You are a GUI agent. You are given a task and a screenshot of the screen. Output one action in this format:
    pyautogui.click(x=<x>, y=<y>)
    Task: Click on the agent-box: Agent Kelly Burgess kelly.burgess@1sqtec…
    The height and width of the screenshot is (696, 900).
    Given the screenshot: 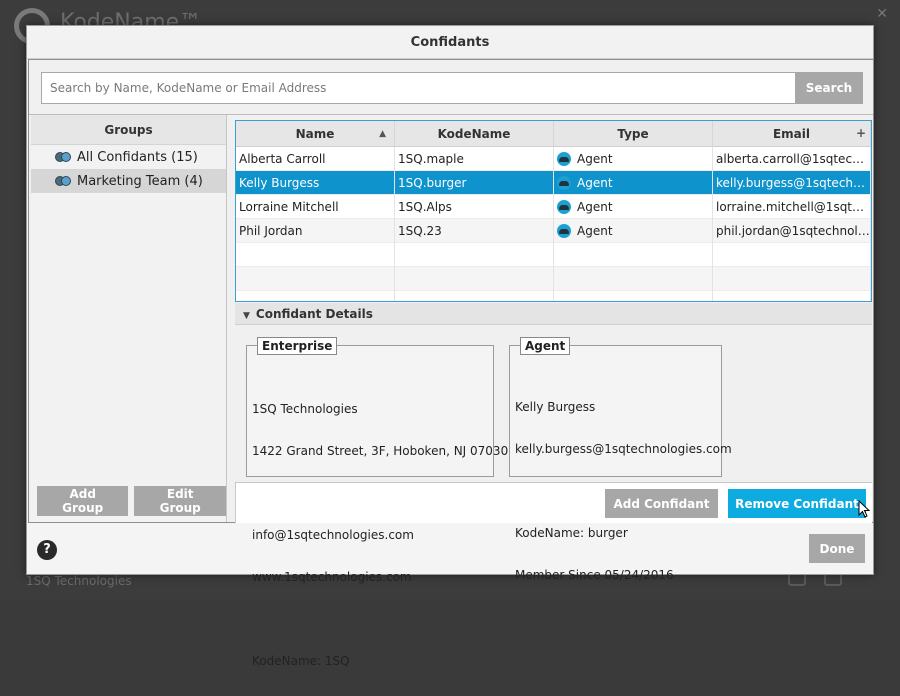 What is the action you would take?
    pyautogui.click(x=620, y=459)
    